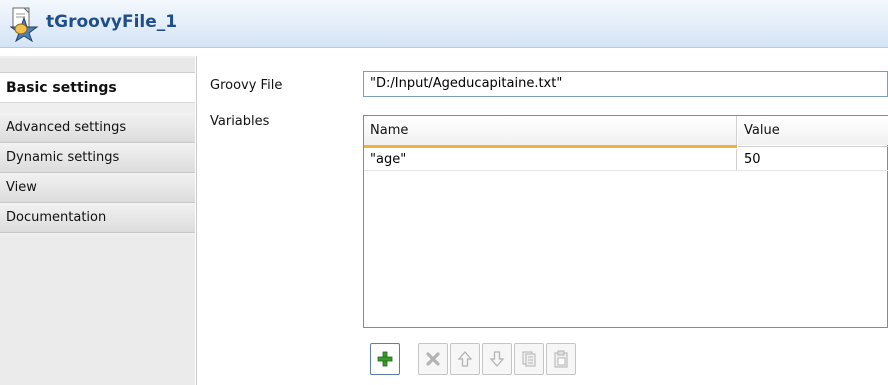 The width and height of the screenshot is (888, 385). Describe the element at coordinates (112, 22) in the screenshot. I see `component-title: tGroovyFile_1` at that location.